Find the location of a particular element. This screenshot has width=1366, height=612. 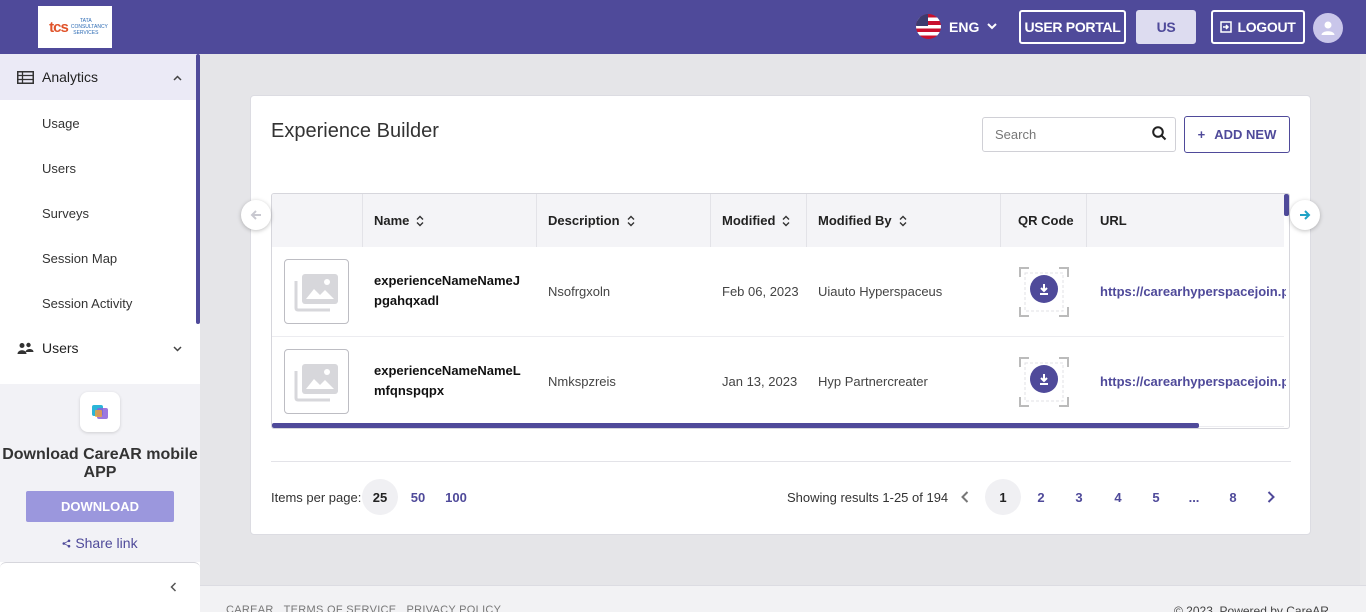

image-placeholder-icon is located at coordinates (316, 382).